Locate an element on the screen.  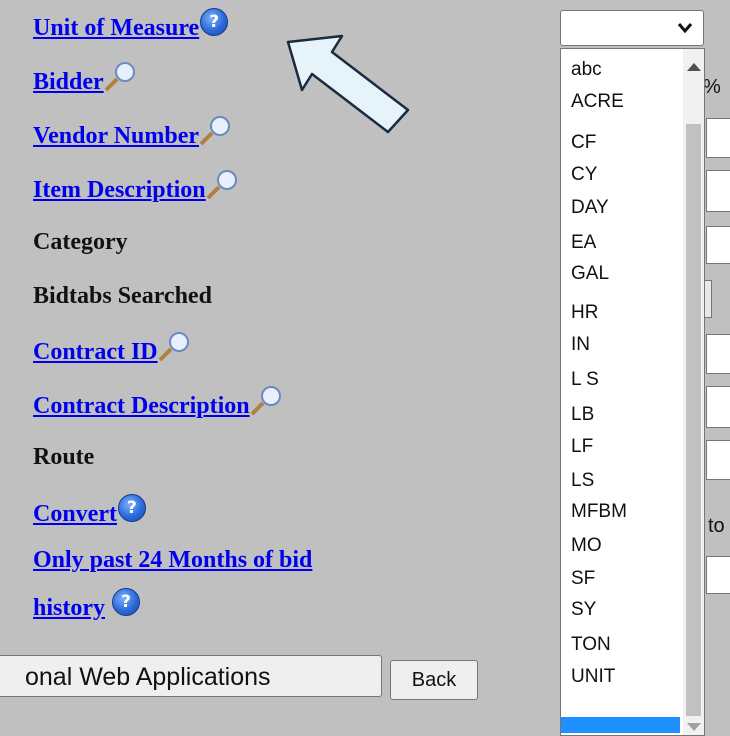
date-input is located at coordinates (718, 575).